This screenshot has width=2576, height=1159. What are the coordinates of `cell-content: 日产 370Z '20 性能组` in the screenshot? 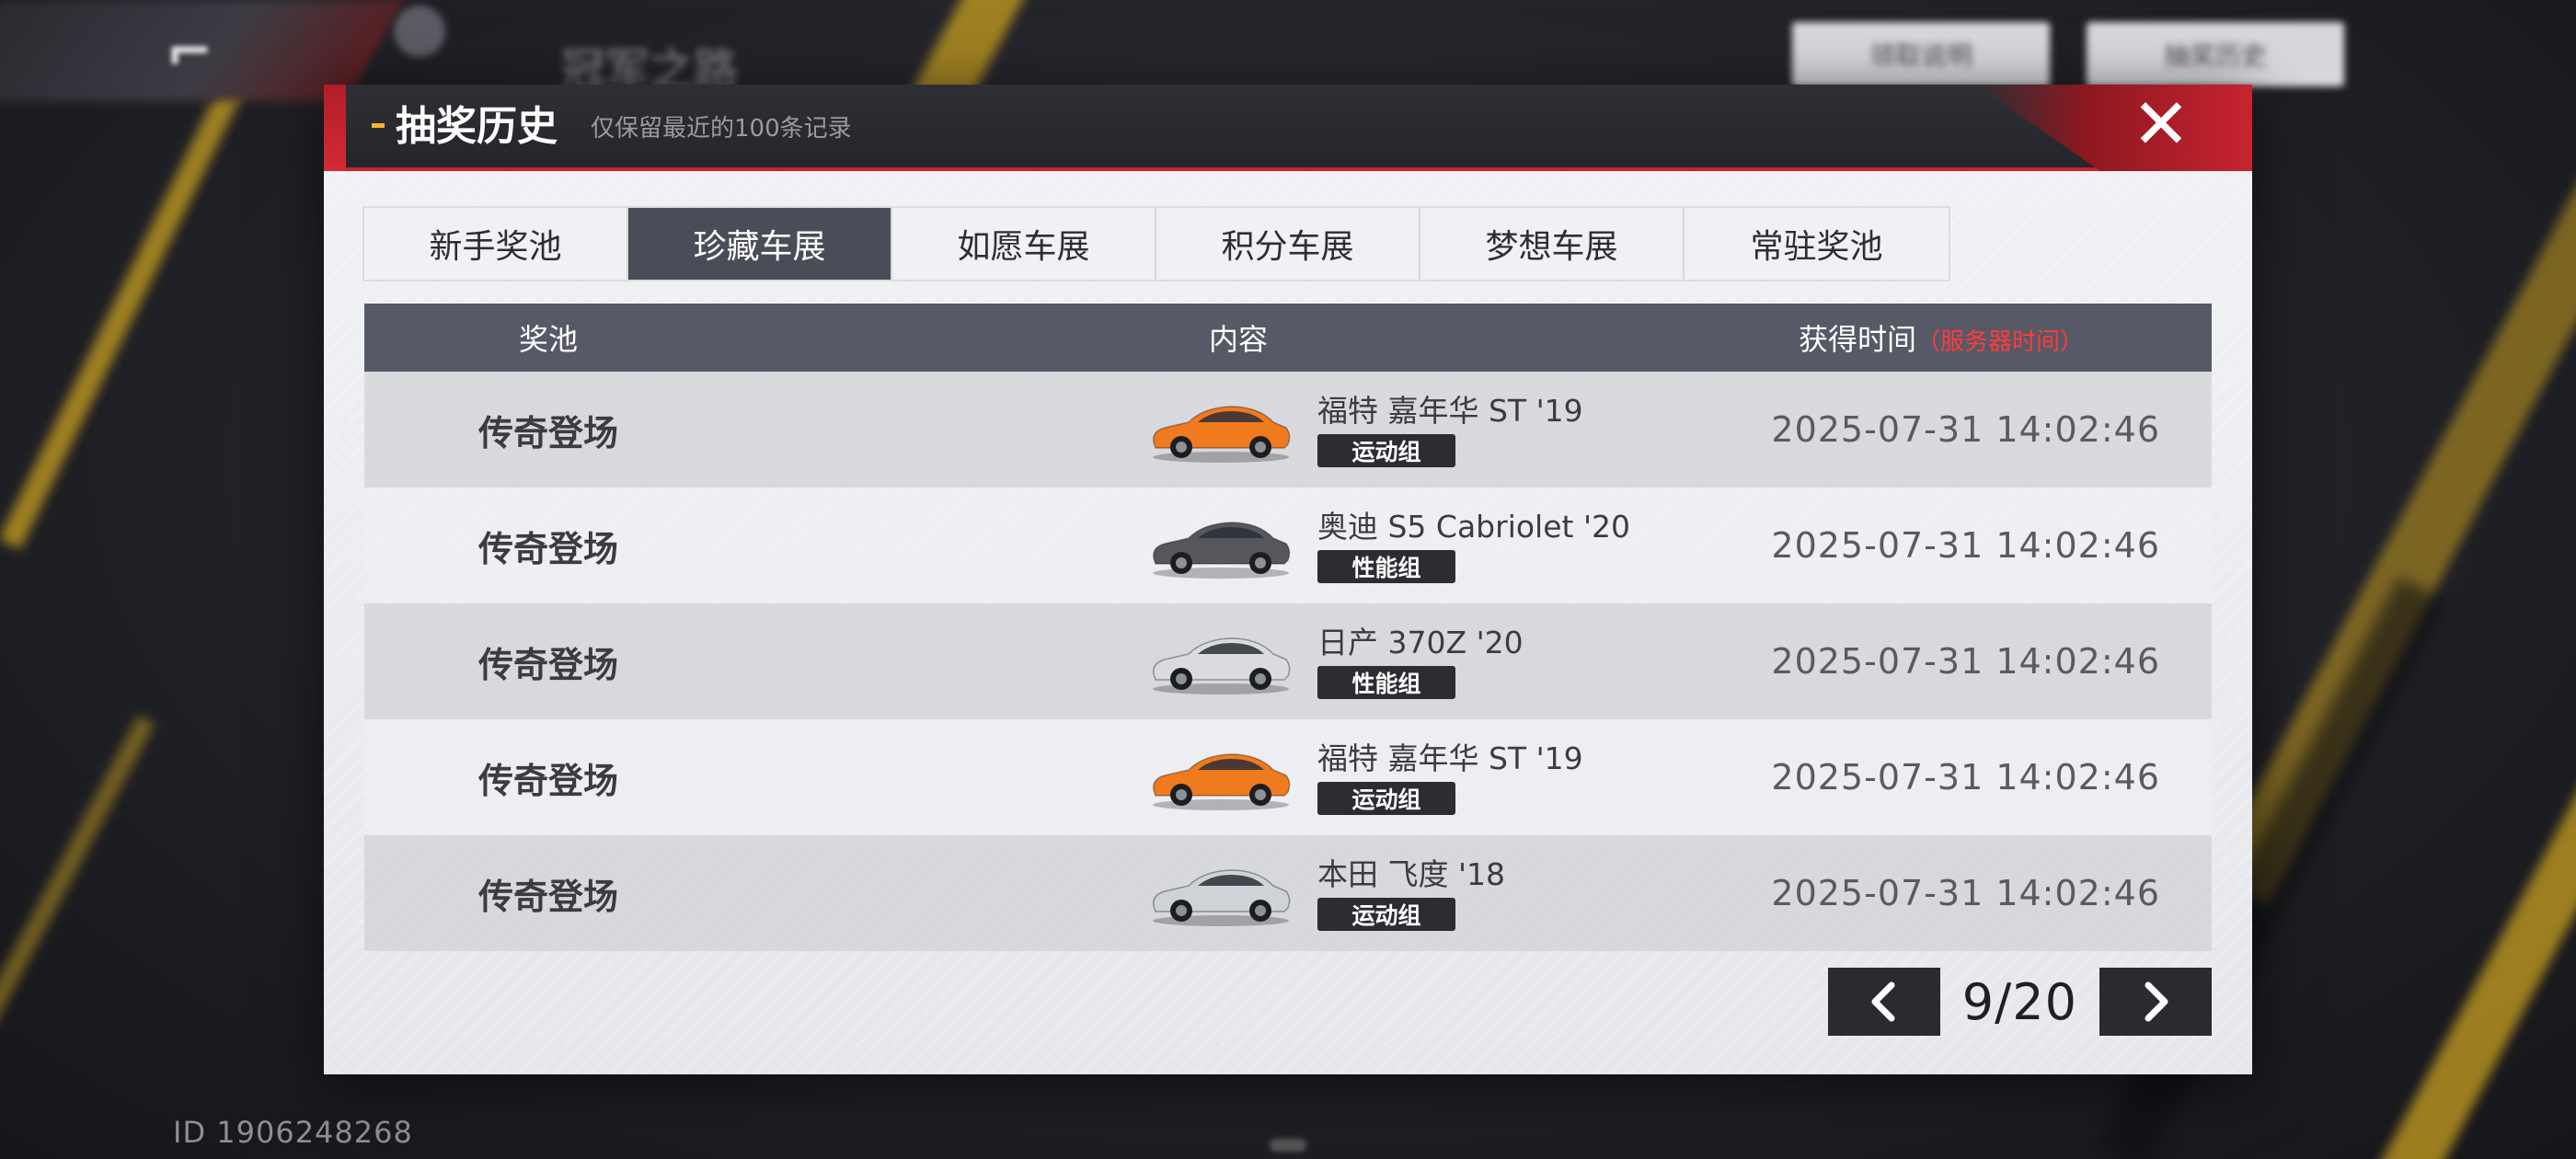 It's located at (1238, 661).